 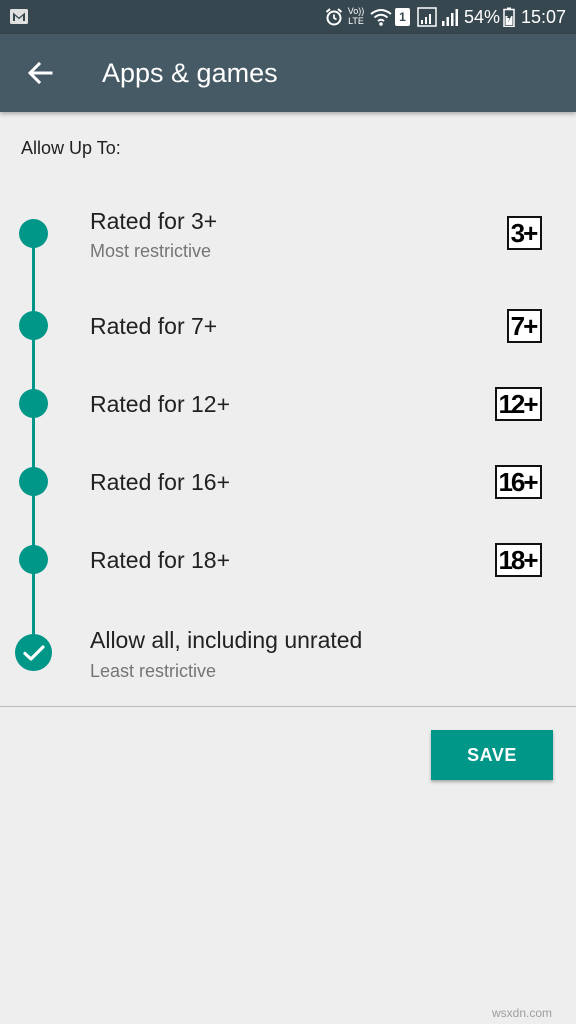 What do you see at coordinates (288, 235) in the screenshot?
I see `rating-option-3: Rated for 3+ Most restrictive 3+` at bounding box center [288, 235].